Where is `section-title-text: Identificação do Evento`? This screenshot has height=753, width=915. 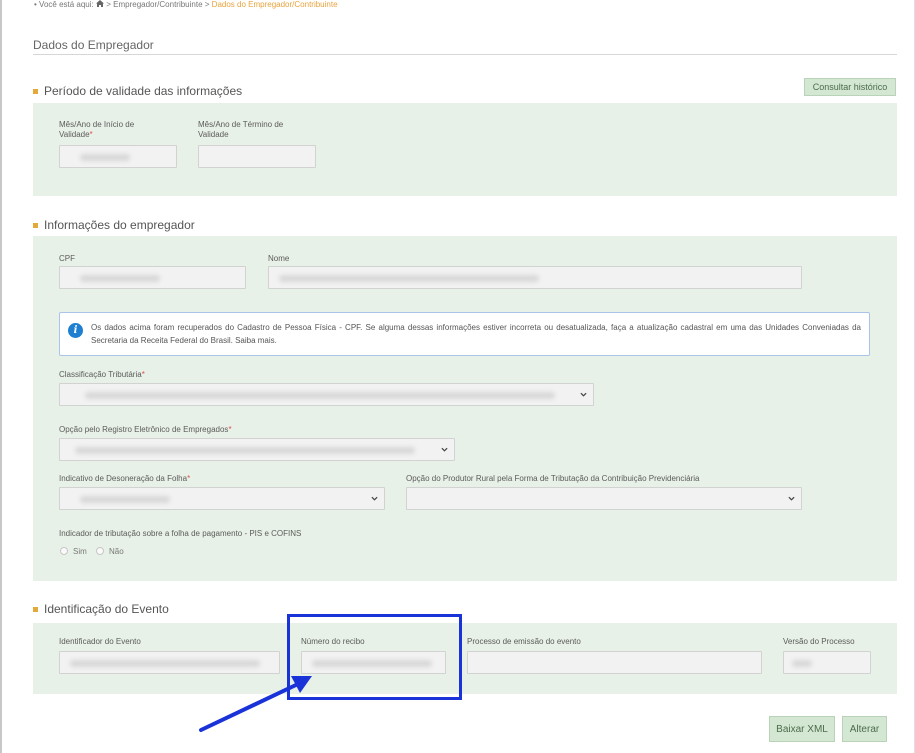
section-title-text: Identificação do Evento is located at coordinates (106, 609).